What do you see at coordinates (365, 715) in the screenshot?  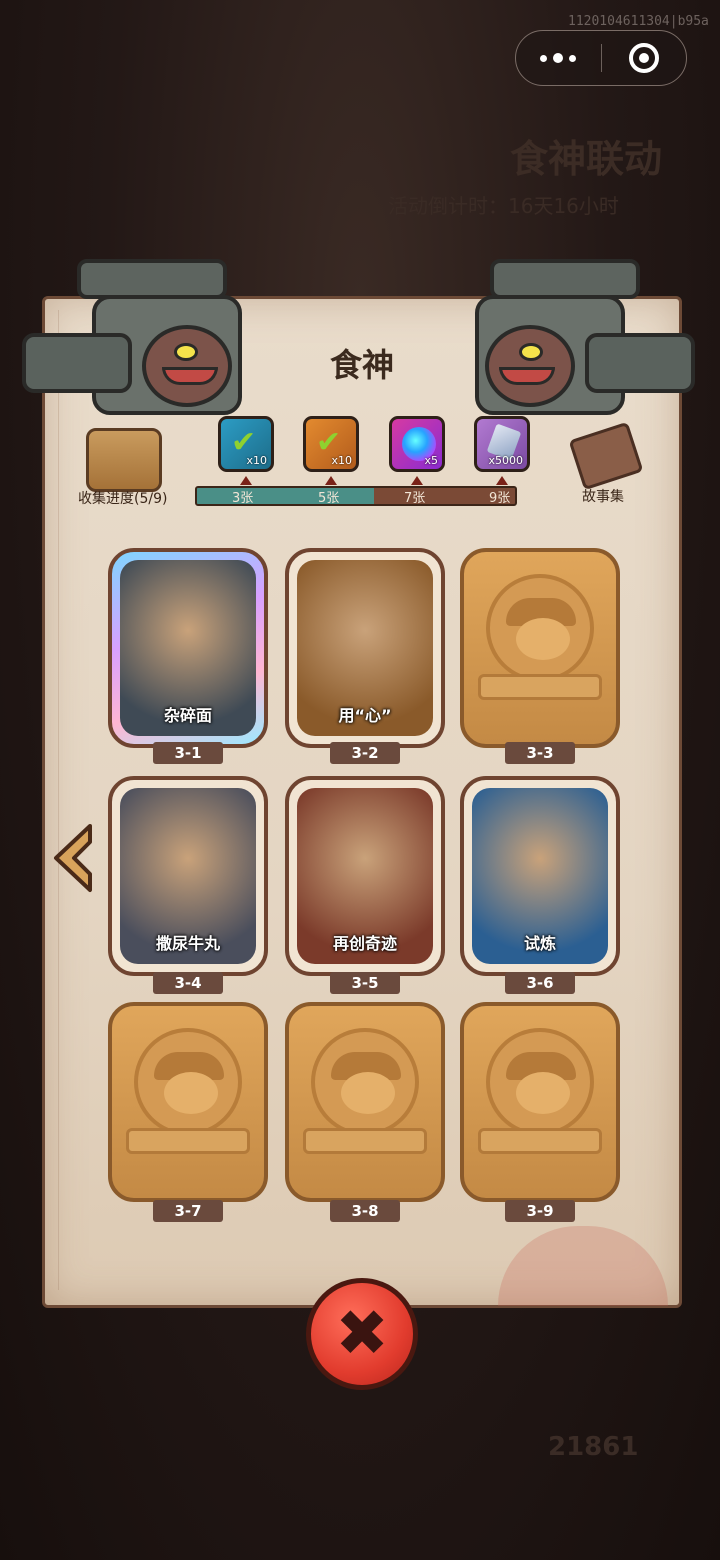 I see `card-title: 用“心”` at bounding box center [365, 715].